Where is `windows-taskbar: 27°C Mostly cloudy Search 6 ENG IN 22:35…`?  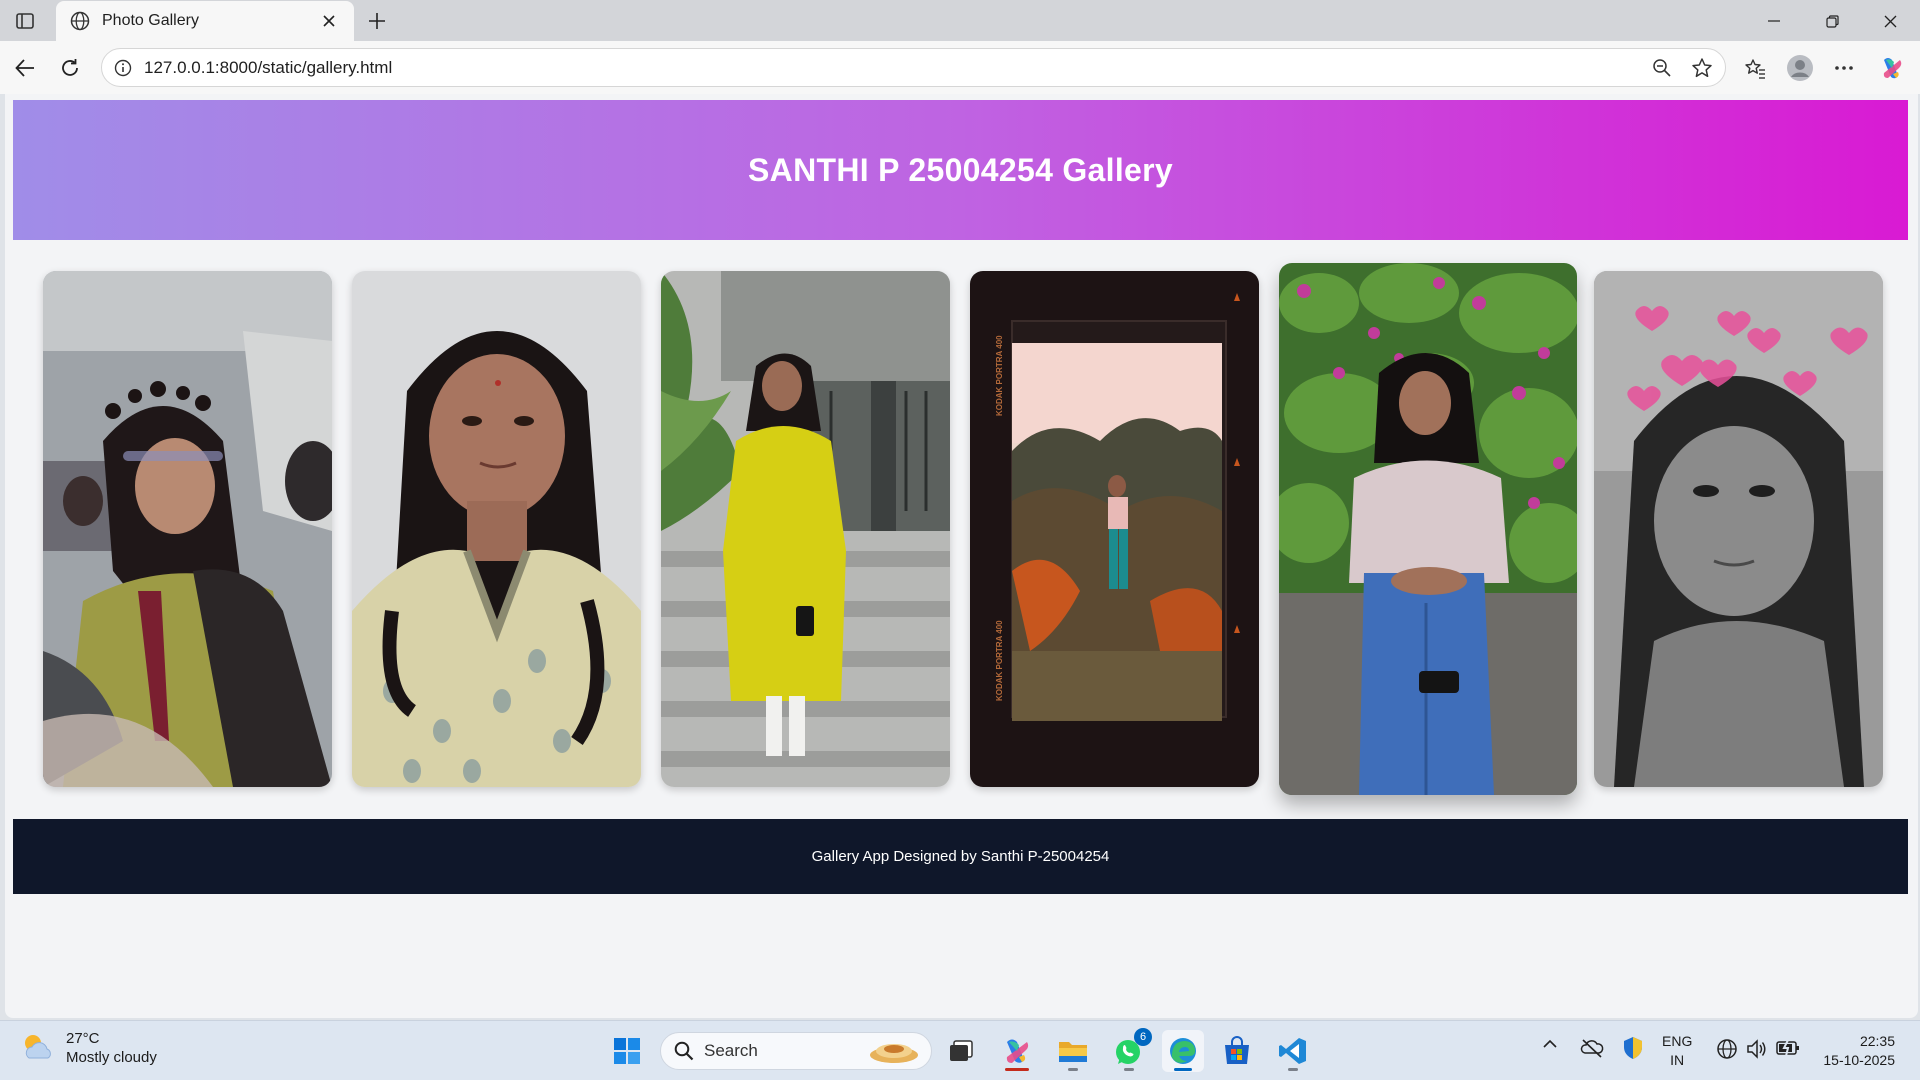 windows-taskbar: 27°C Mostly cloudy Search 6 ENG IN 22:35… is located at coordinates (960, 1050).